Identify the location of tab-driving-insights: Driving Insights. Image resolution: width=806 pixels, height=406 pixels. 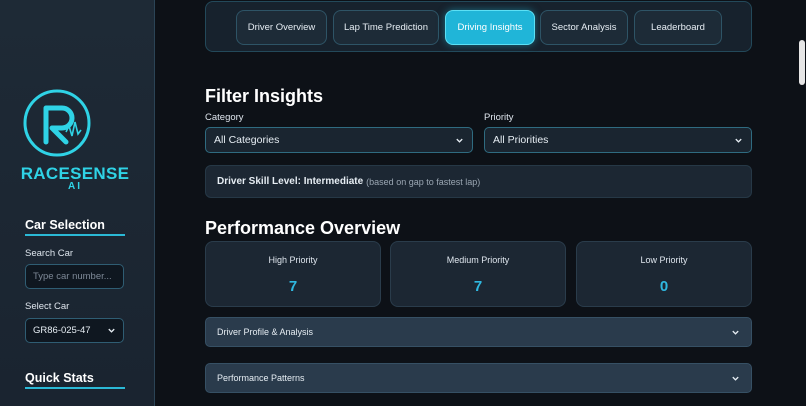
(490, 27).